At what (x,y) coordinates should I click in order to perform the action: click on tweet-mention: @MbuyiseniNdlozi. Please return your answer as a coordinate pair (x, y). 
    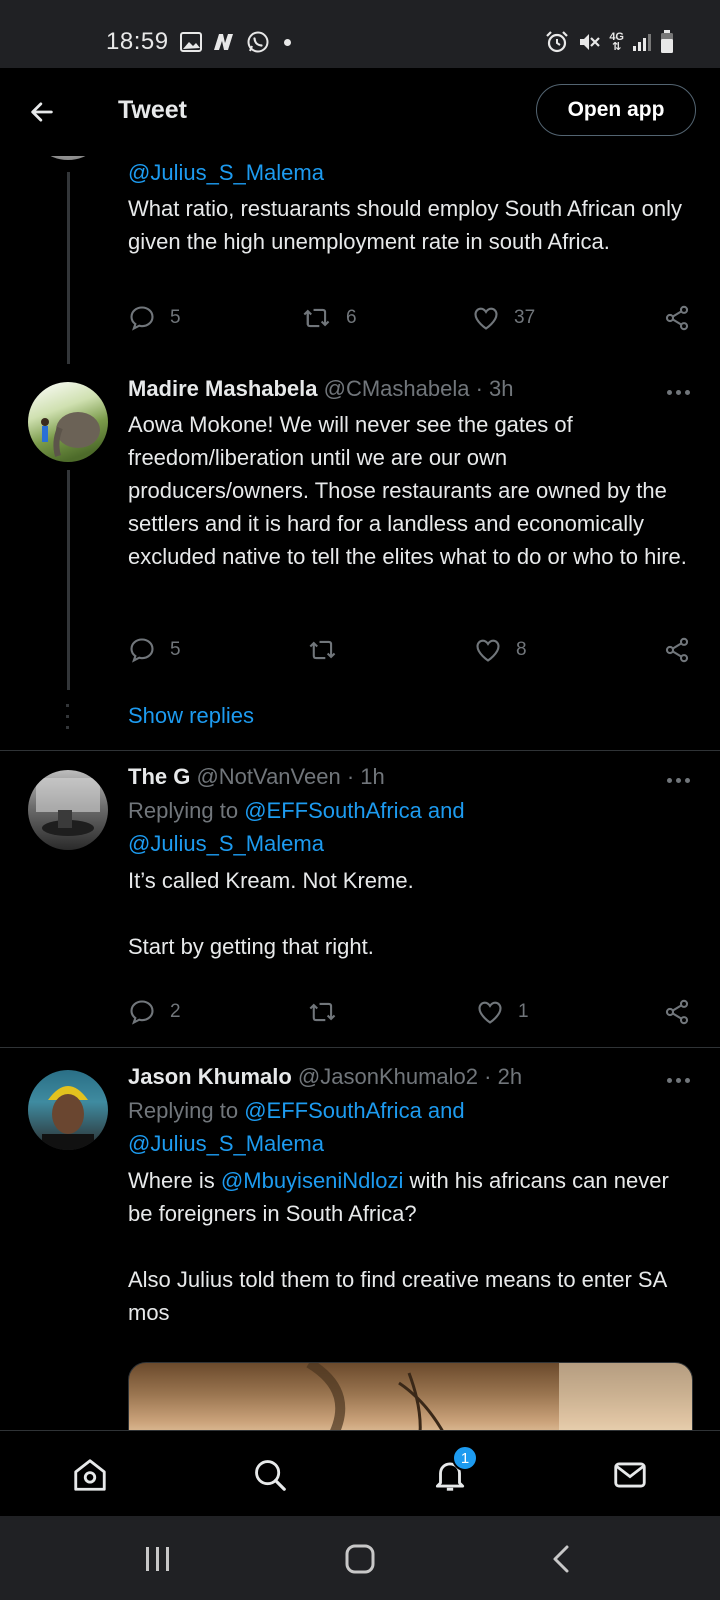
    Looking at the image, I should click on (312, 1180).